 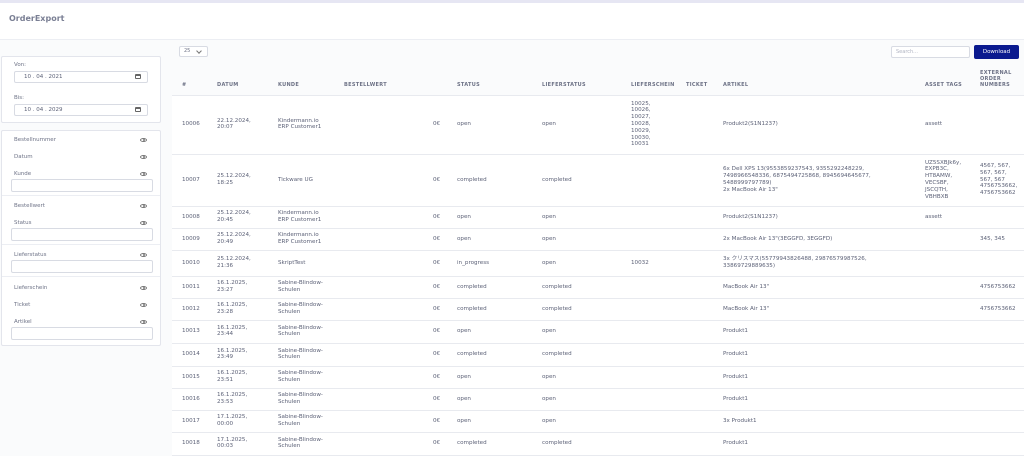 What do you see at coordinates (640, 262) in the screenshot?
I see `cell-schein: 10032` at bounding box center [640, 262].